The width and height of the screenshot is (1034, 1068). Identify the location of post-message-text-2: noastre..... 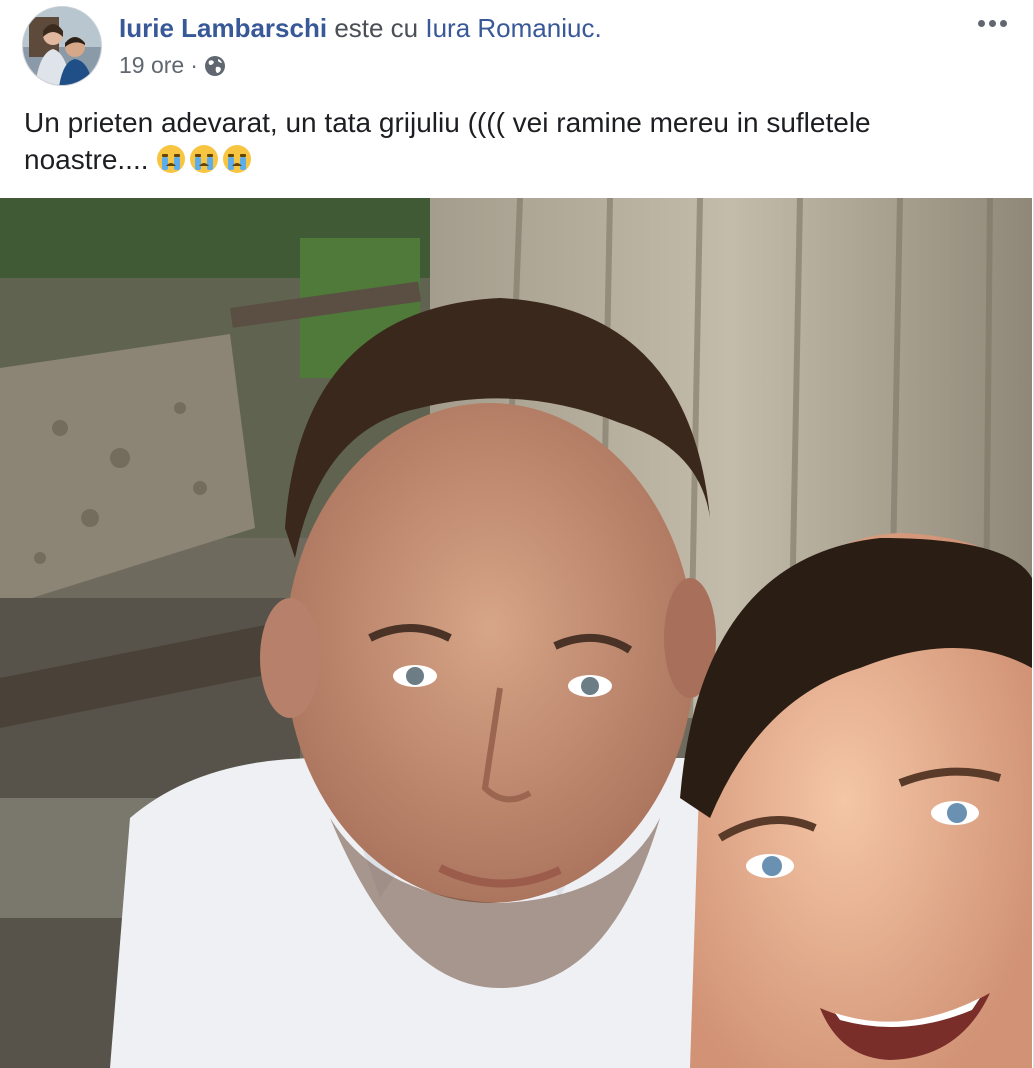
(86, 159).